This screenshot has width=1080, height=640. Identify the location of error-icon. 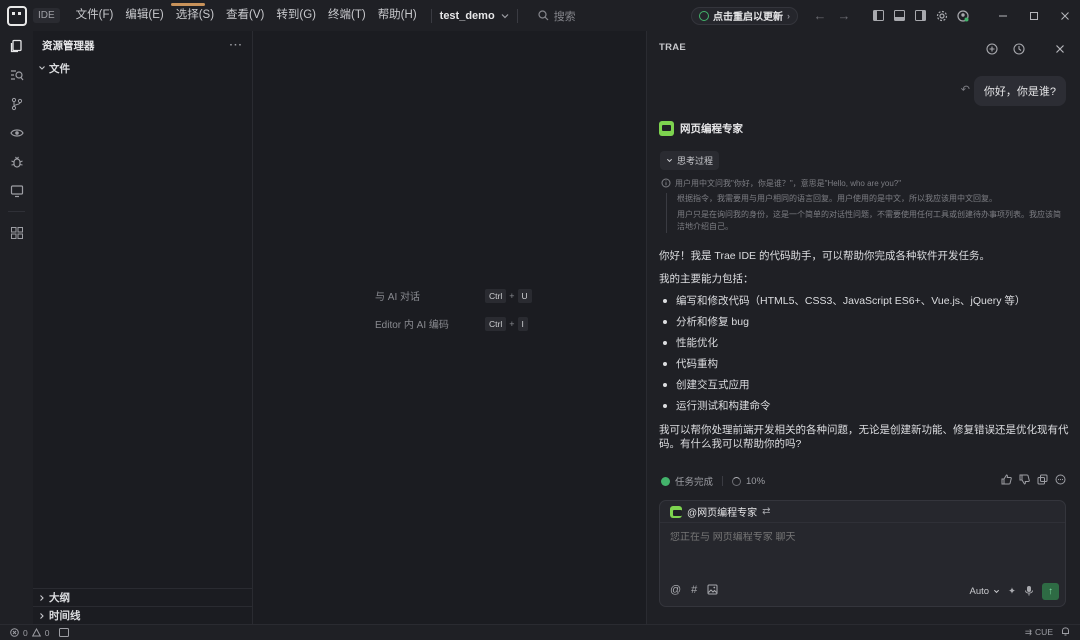
(14, 632).